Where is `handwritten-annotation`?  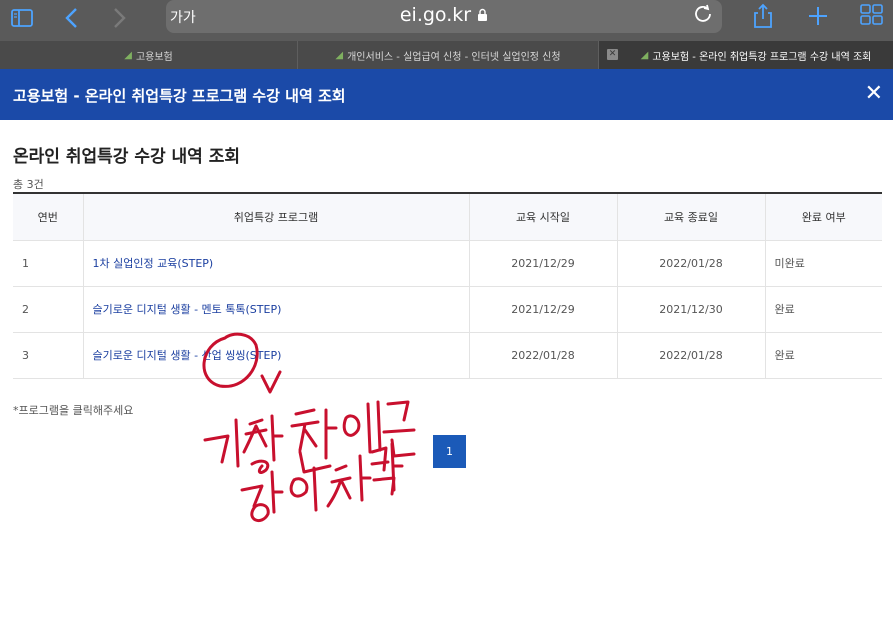 handwritten-annotation is located at coordinates (309, 427).